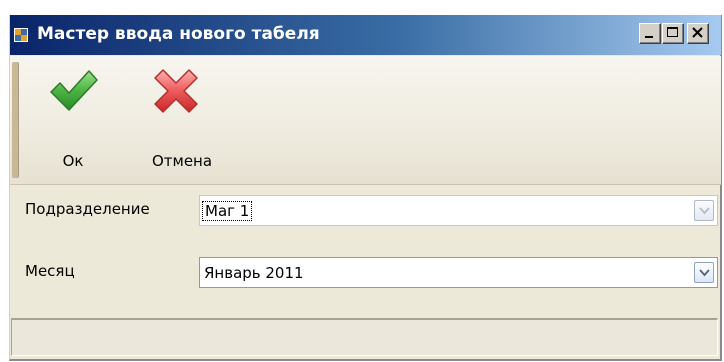  What do you see at coordinates (178, 34) in the screenshot?
I see `window-title: Мастер ввода нового табеля` at bounding box center [178, 34].